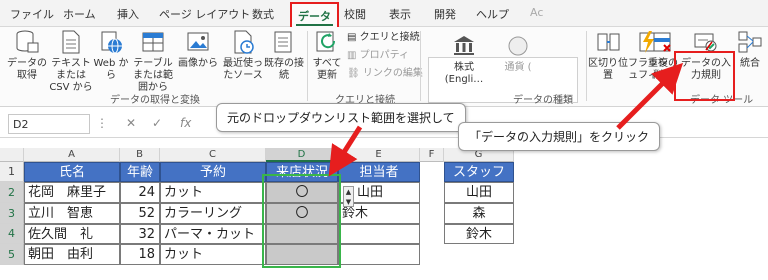  I want to click on existing-connections-button: 既存の接続, so click(284, 55).